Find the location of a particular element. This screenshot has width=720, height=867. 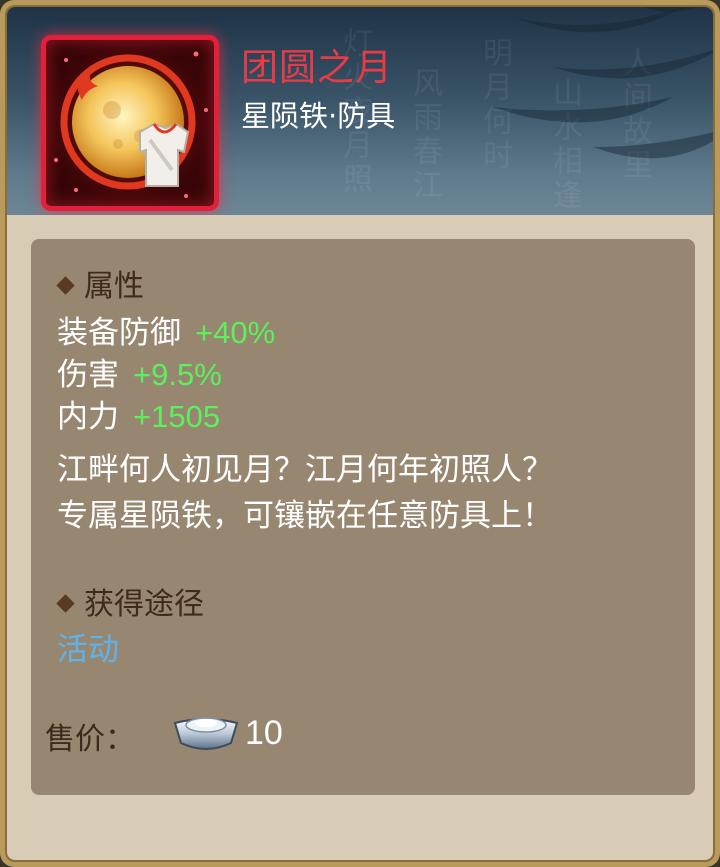

stat-label: 伤害 is located at coordinates (88, 375).